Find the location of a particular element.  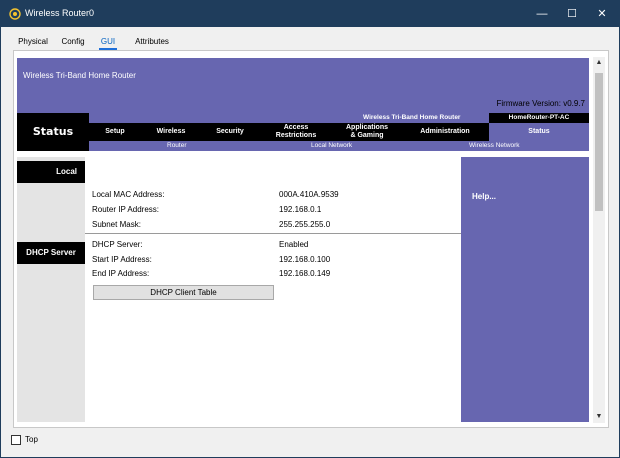

subtab-local-network: Local Network is located at coordinates (331, 146).